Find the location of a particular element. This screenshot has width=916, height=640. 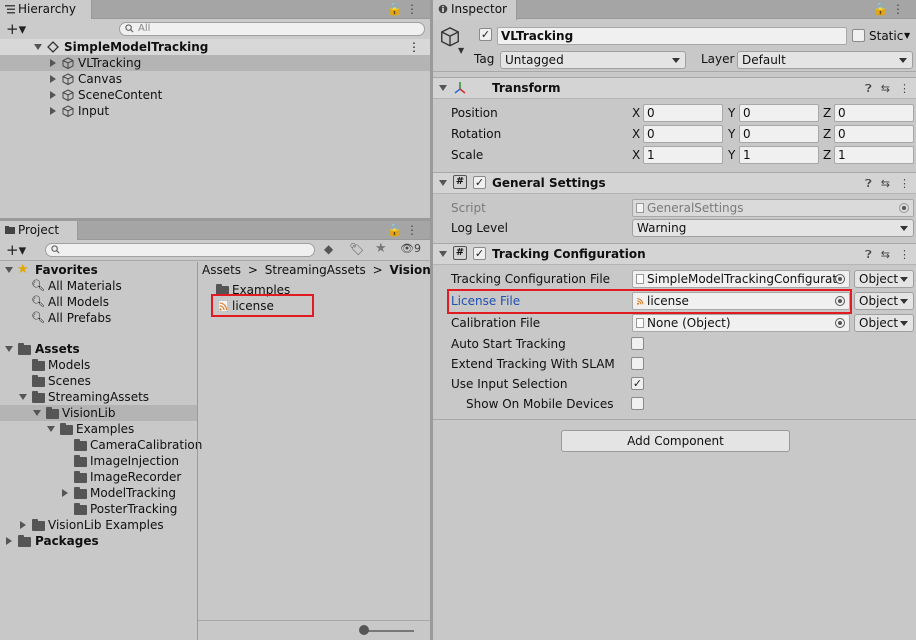

filter-by-type-icon: ◆ is located at coordinates (328, 249).